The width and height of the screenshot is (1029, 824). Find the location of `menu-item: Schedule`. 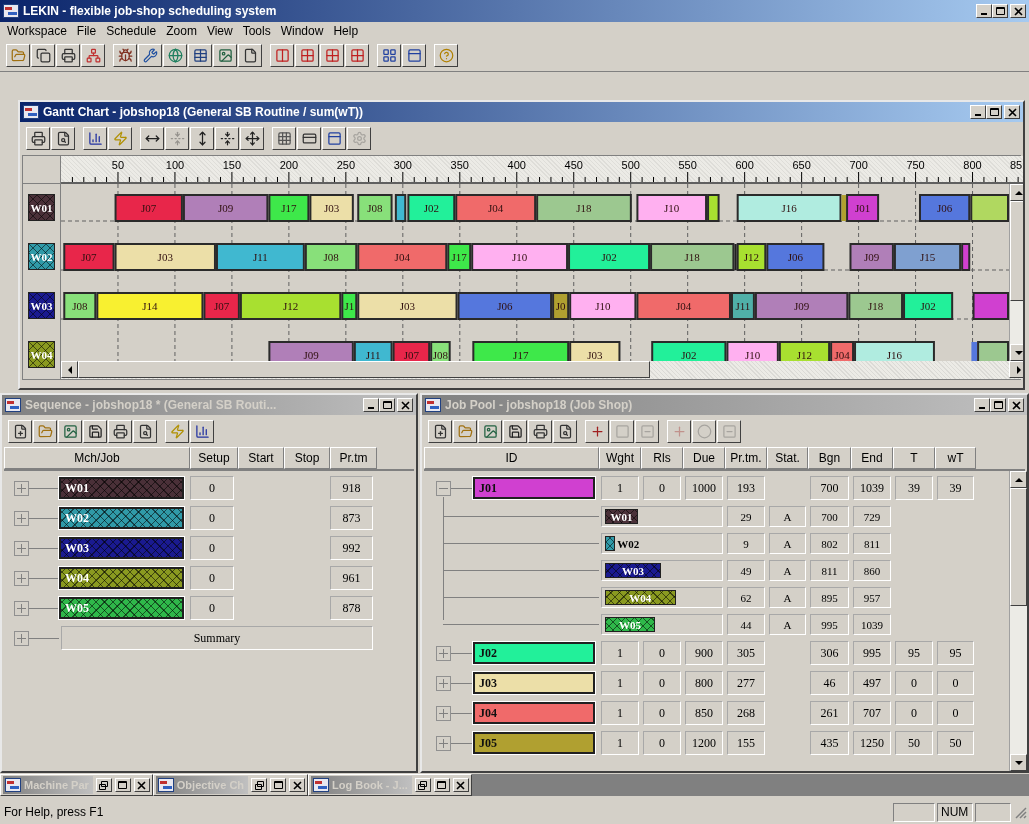

menu-item: Schedule is located at coordinates (131, 31).